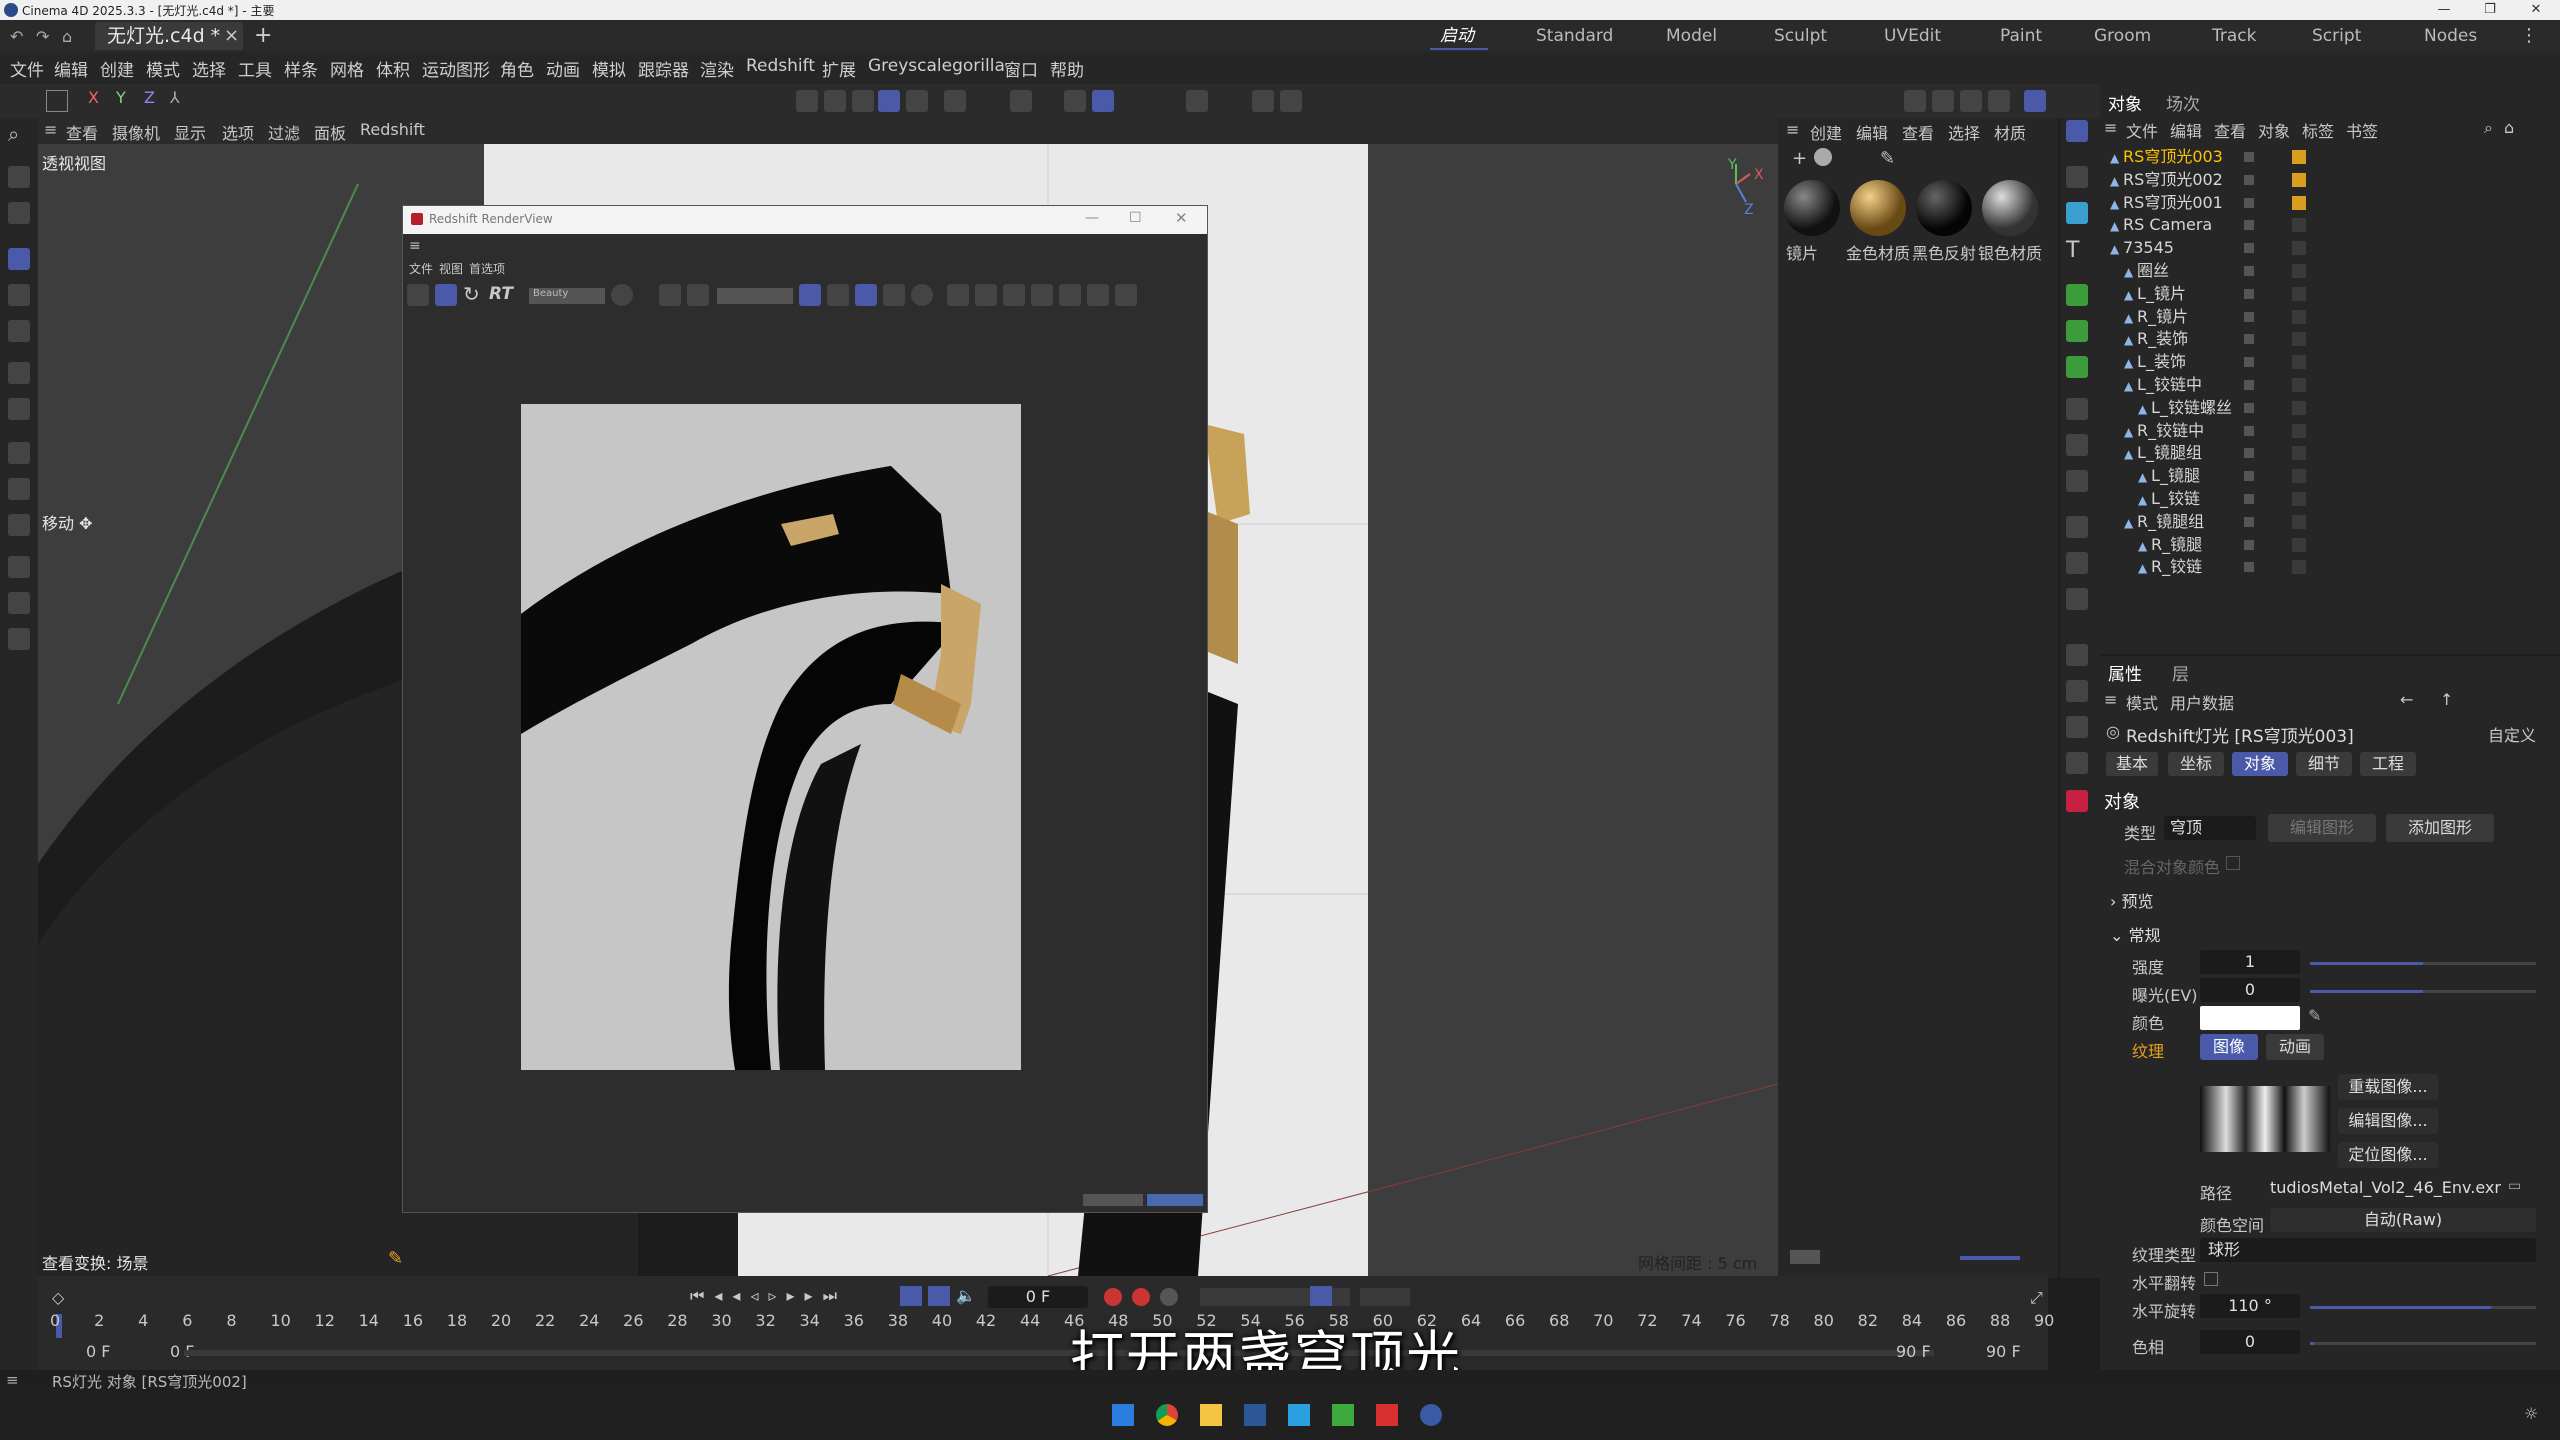  What do you see at coordinates (1070, 295) in the screenshot?
I see `add-image-icon` at bounding box center [1070, 295].